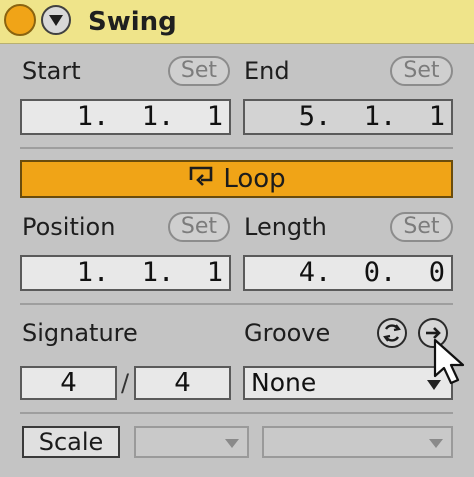 The image size is (474, 477). I want to click on groove-dropdown: None, so click(348, 383).